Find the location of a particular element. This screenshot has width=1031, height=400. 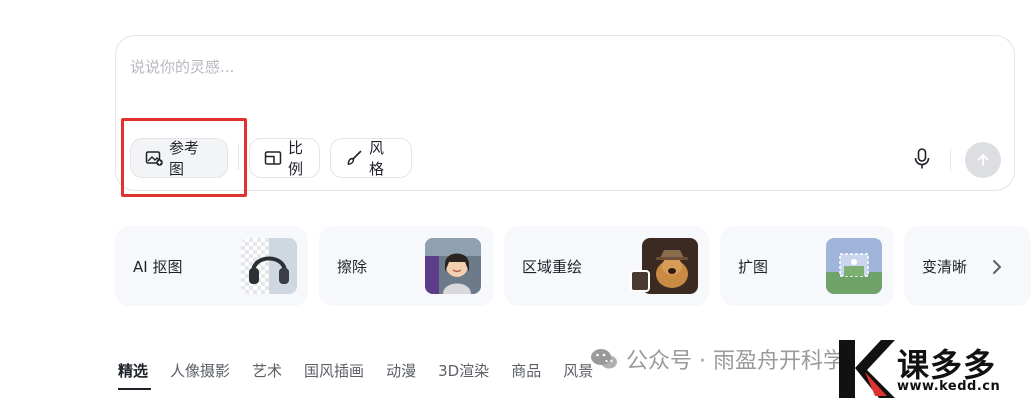

girl-portrait-thumbnail is located at coordinates (453, 266).